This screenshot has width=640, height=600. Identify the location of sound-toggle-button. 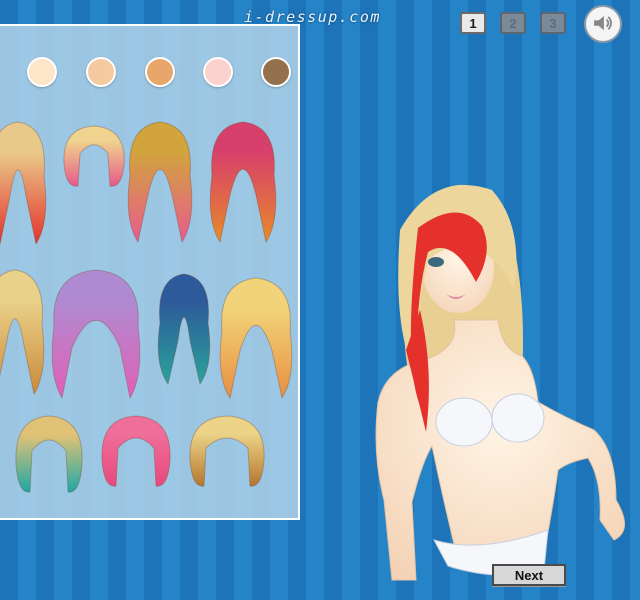
(603, 24).